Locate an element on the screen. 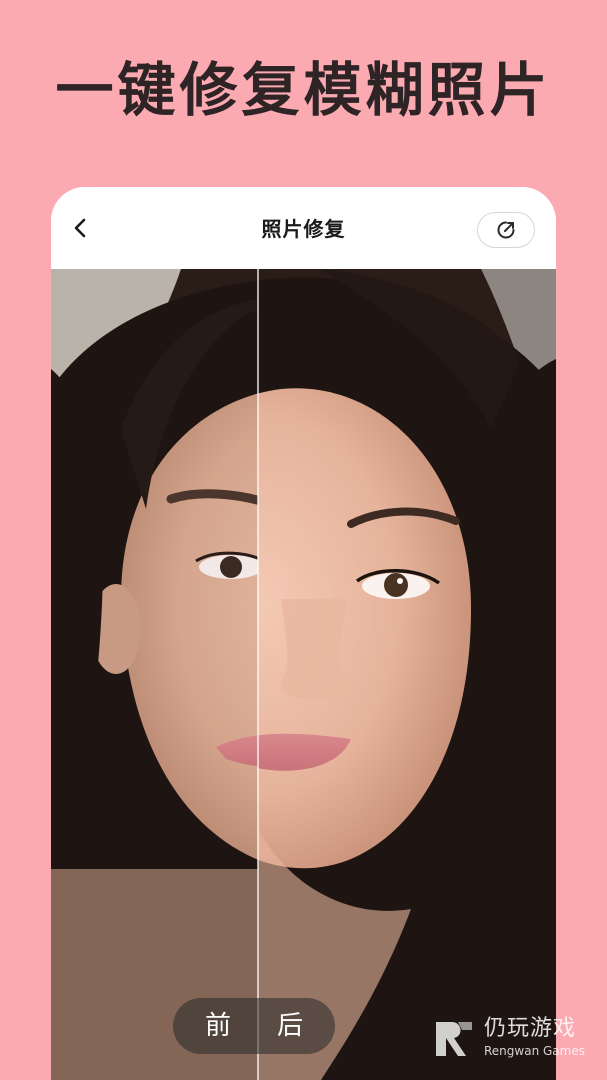 The width and height of the screenshot is (607, 1080). rengwan-logo-icon is located at coordinates (454, 1039).